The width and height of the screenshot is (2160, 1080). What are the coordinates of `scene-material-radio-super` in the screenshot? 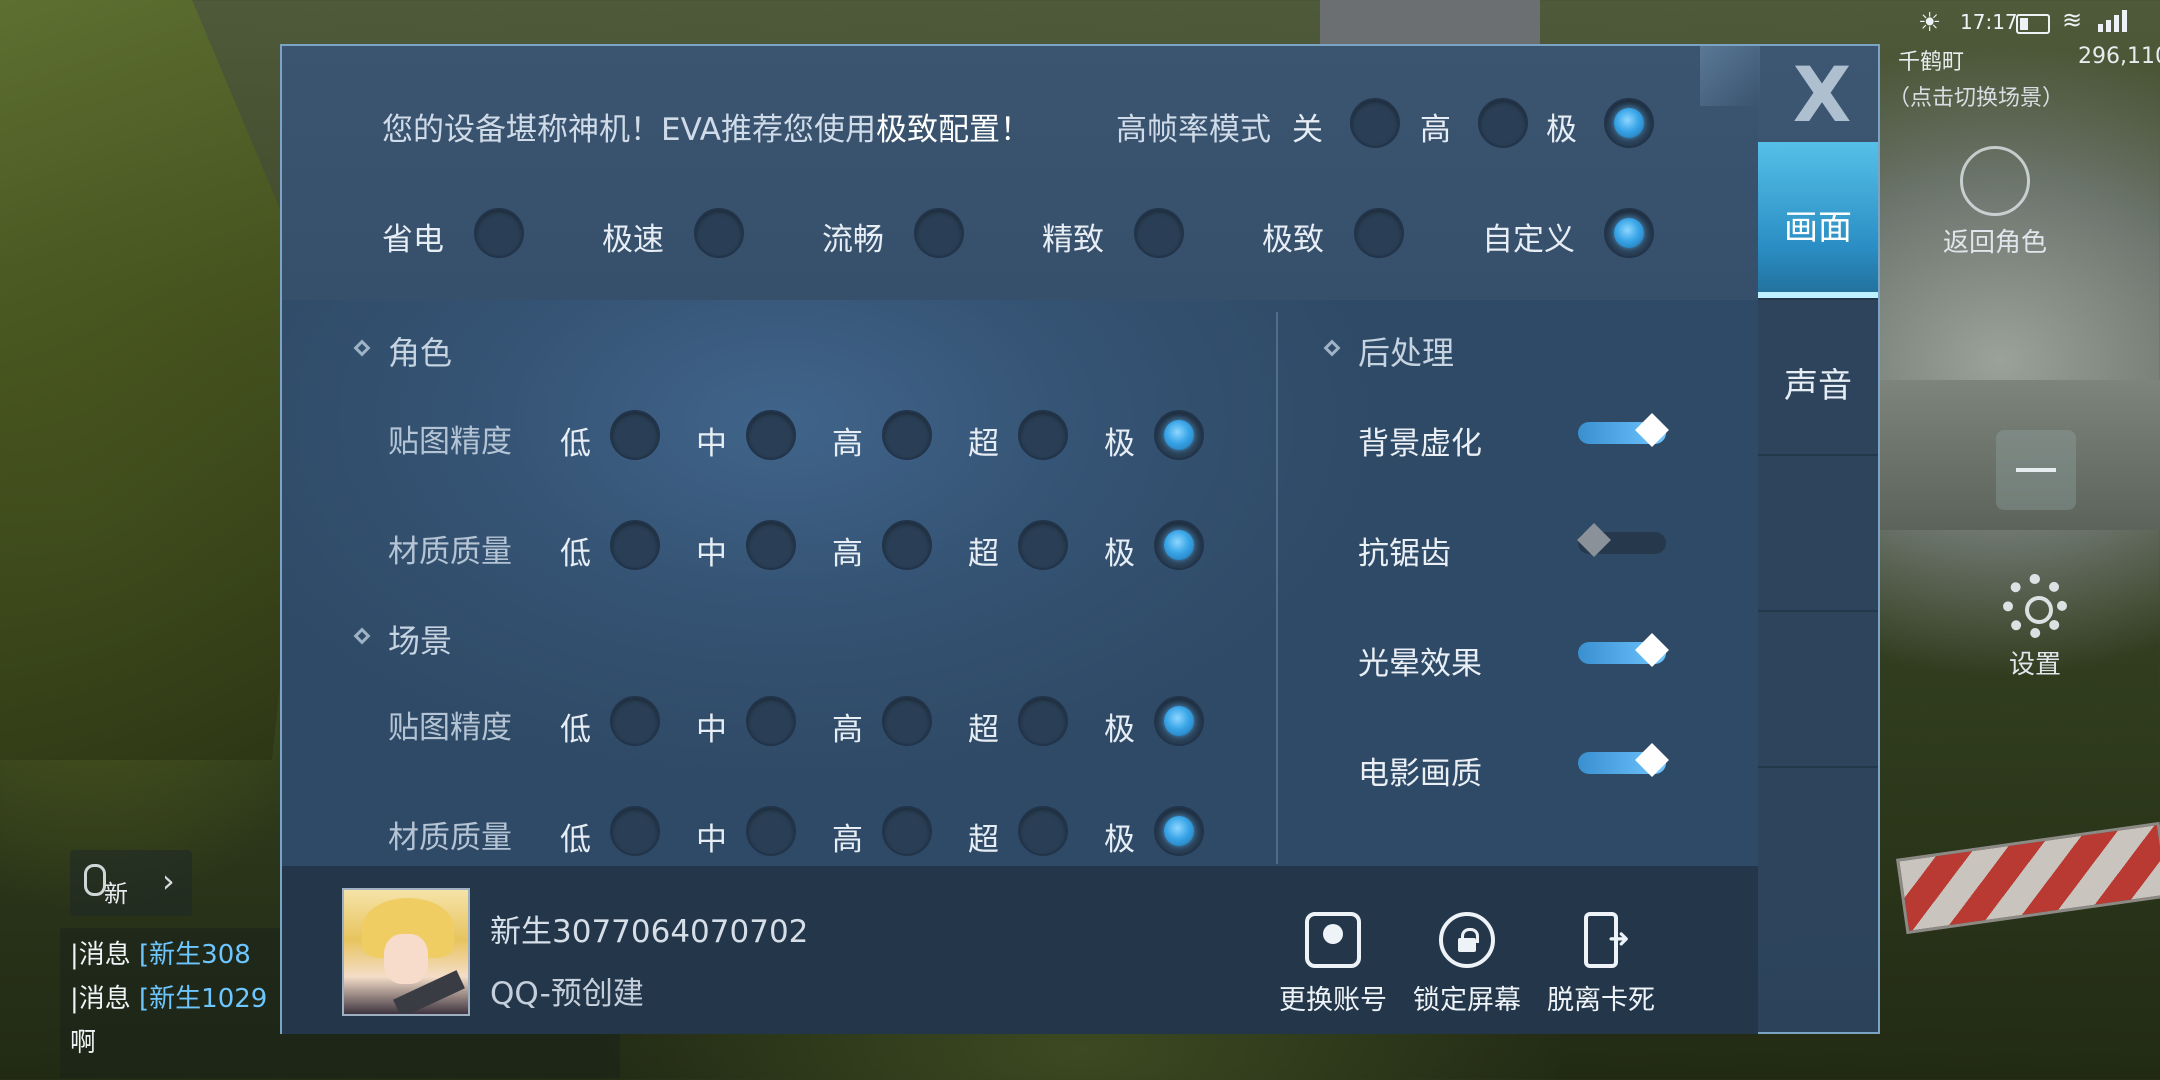 It's located at (1043, 831).